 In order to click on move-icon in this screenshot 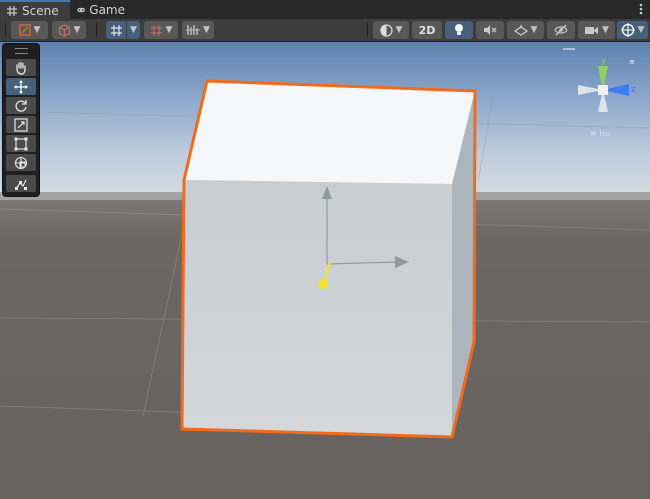, I will do `click(21, 86)`.